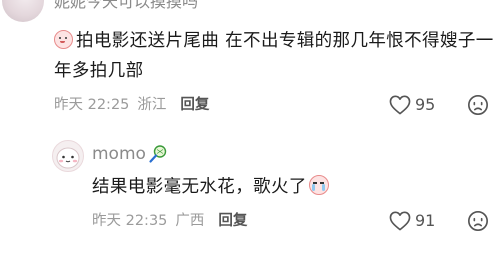 This screenshot has width=500, height=253. What do you see at coordinates (92, 105) in the screenshot?
I see `comment-time: 昨天 22:25` at bounding box center [92, 105].